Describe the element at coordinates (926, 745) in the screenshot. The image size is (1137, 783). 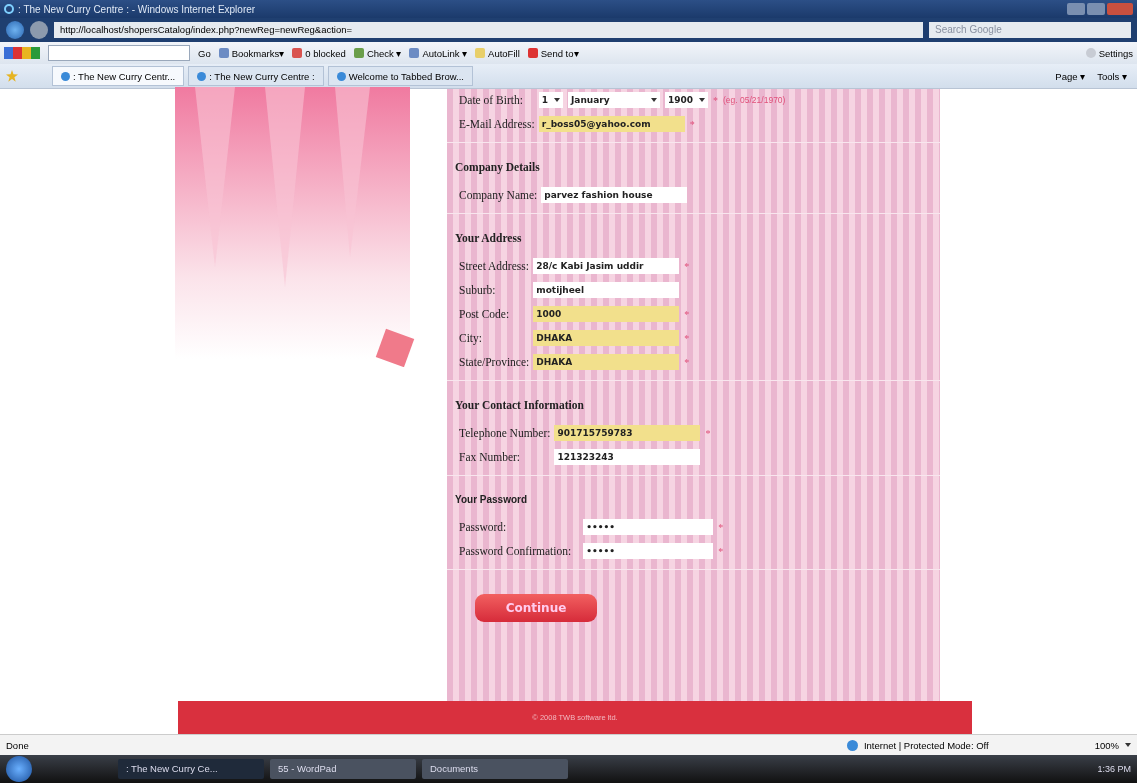
I see `security-zone: Internet | Protected Mode: Off` at that location.